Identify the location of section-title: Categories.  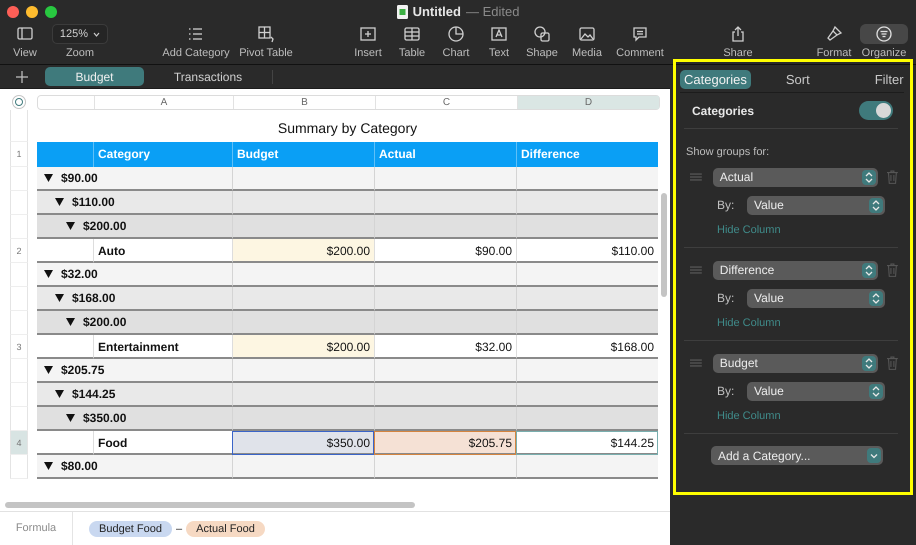
(723, 111).